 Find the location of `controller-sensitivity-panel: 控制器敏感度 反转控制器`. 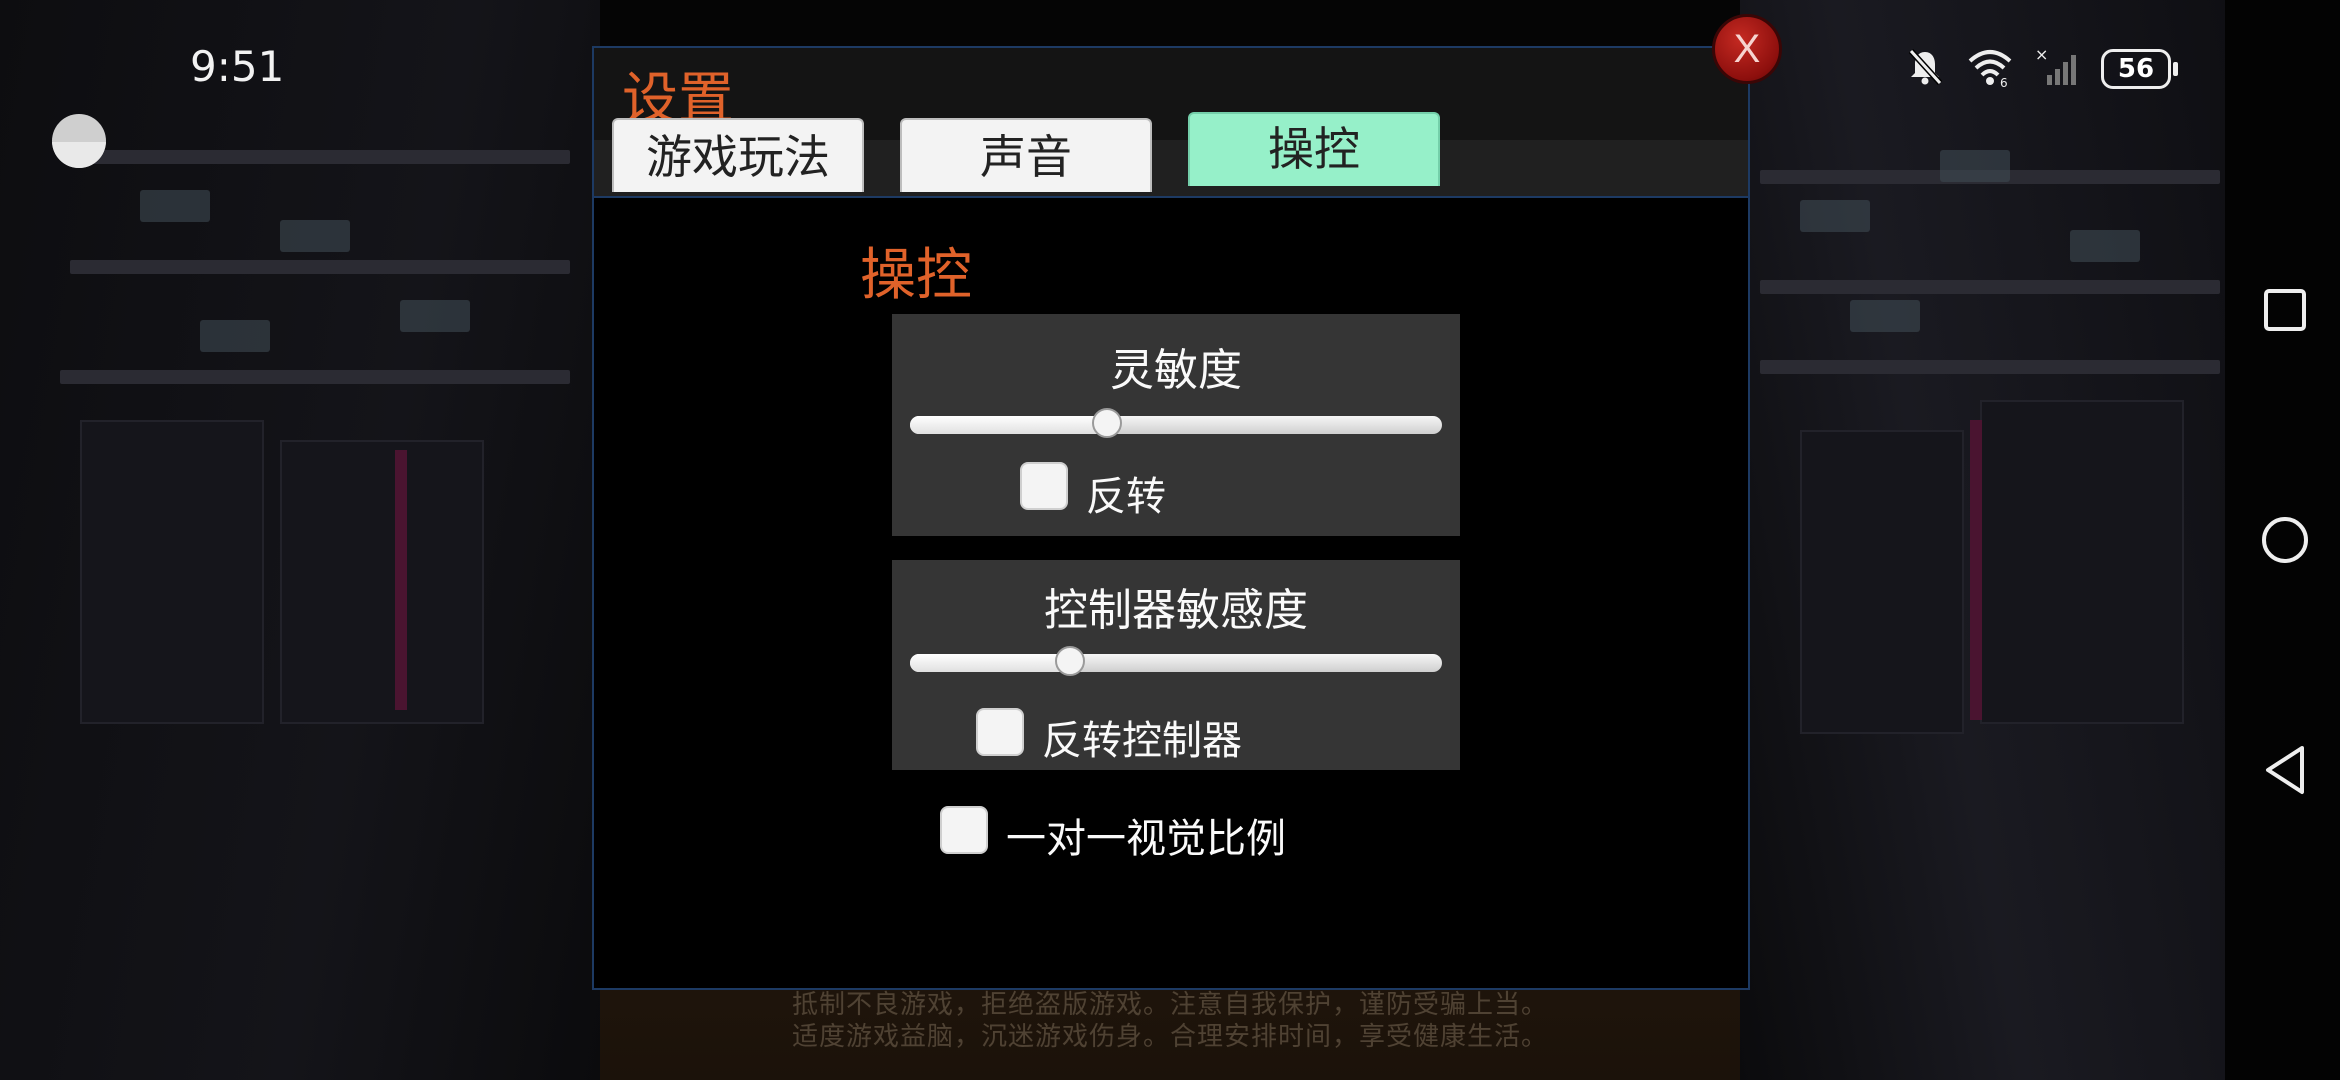

controller-sensitivity-panel: 控制器敏感度 反转控制器 is located at coordinates (1176, 665).